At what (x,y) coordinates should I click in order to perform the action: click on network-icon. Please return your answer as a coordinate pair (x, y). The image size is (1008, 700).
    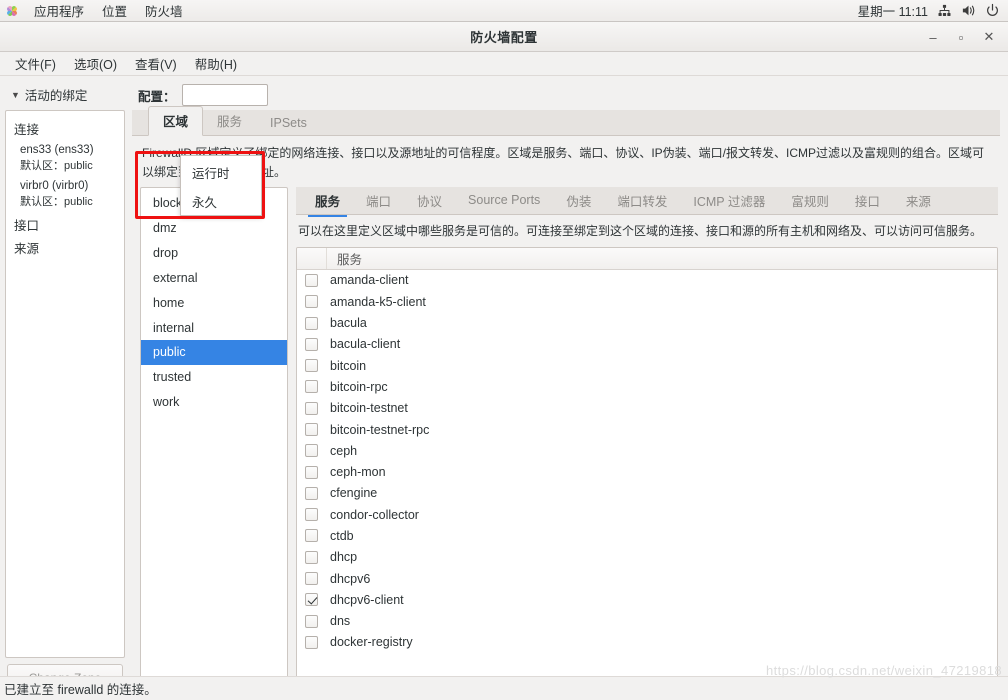
    Looking at the image, I should click on (944, 10).